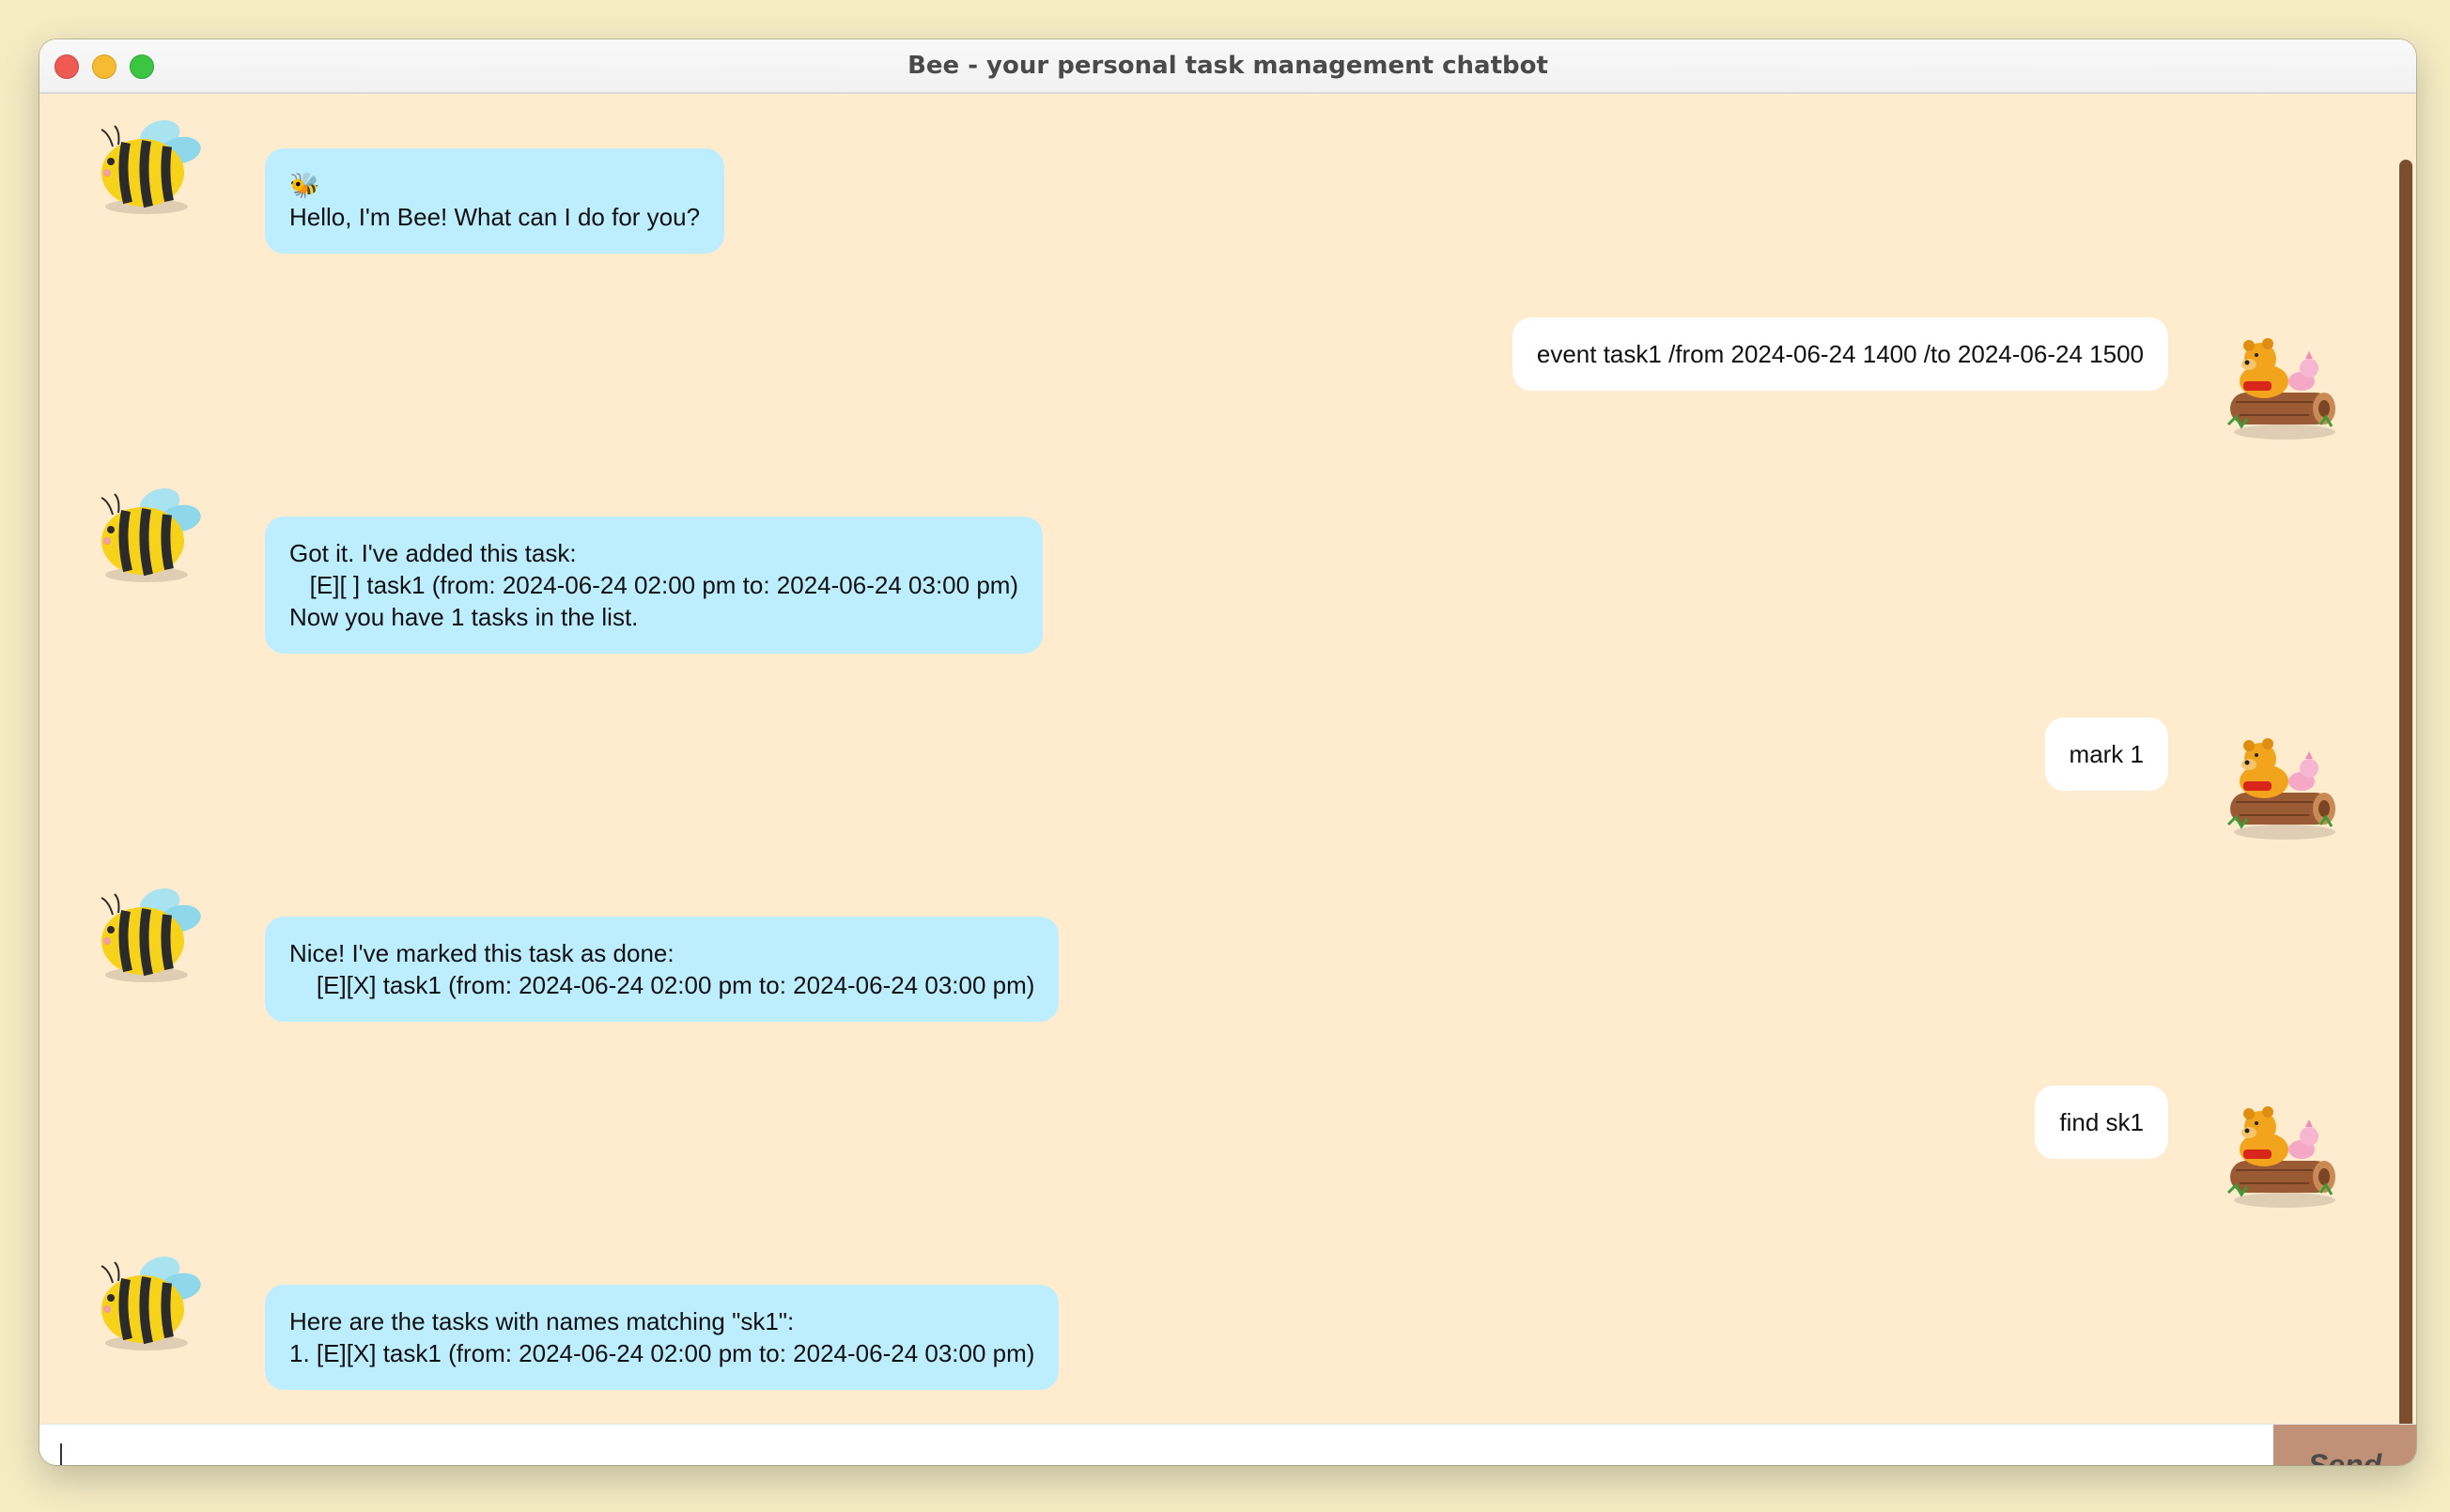  I want to click on user-message-bubble: find sk1, so click(2102, 1123).